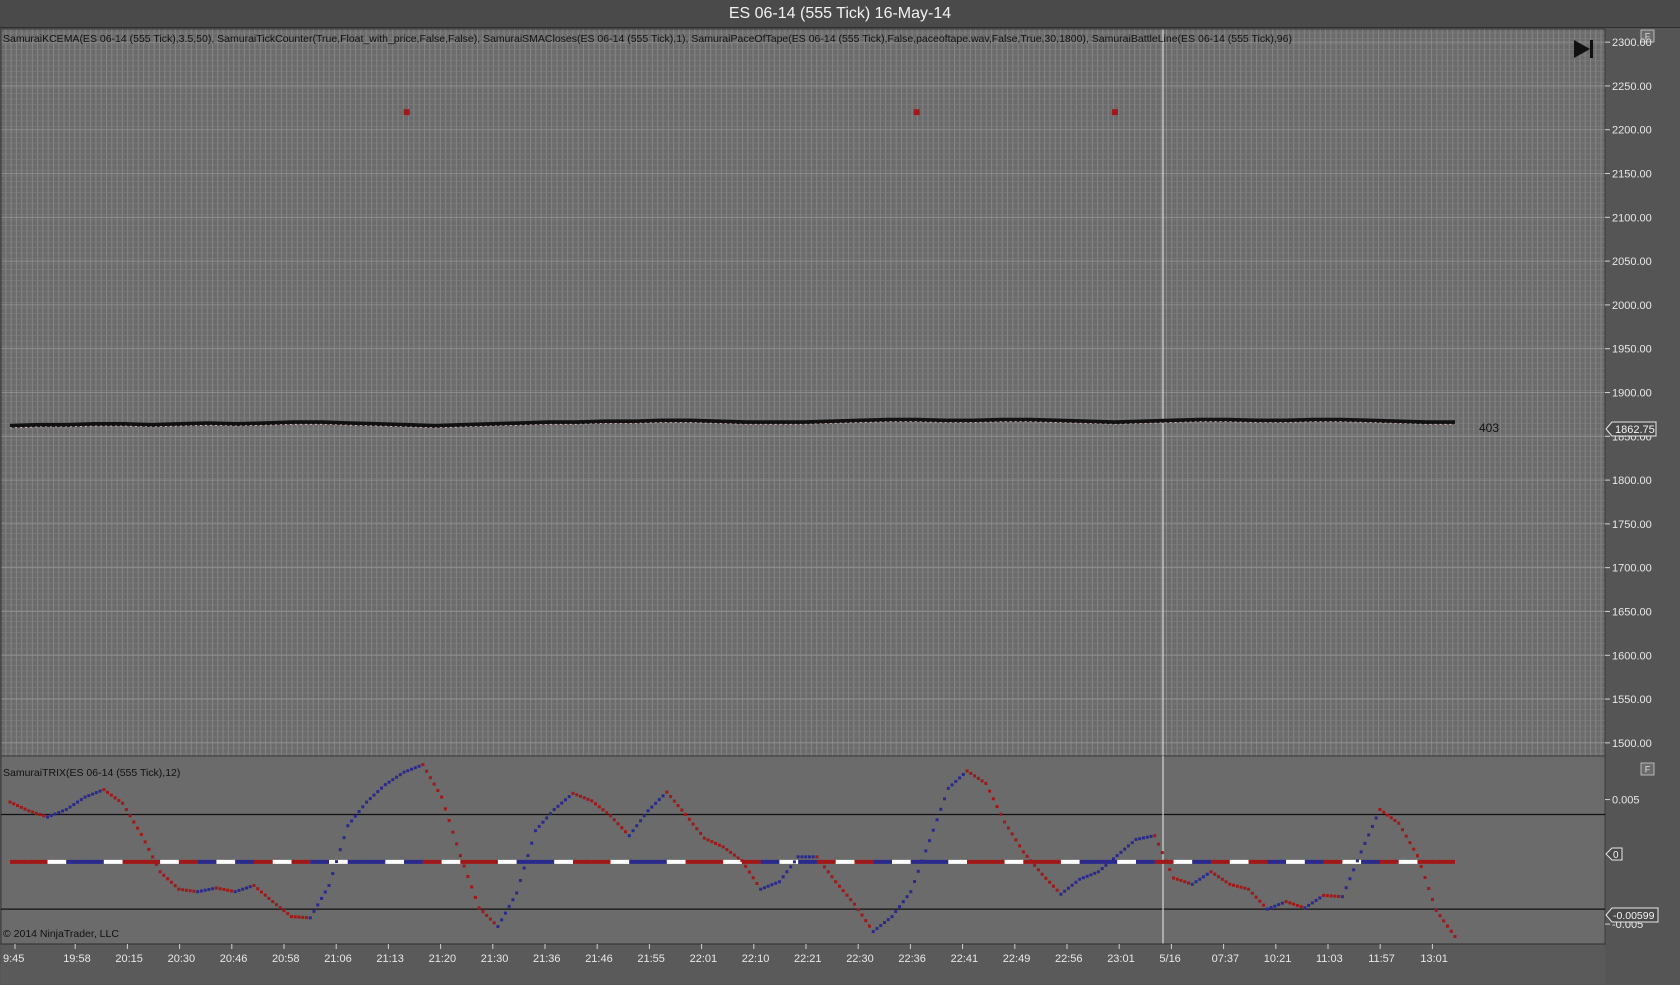  Describe the element at coordinates (443, 959) in the screenshot. I see `time-tick-label: 21:20` at that location.